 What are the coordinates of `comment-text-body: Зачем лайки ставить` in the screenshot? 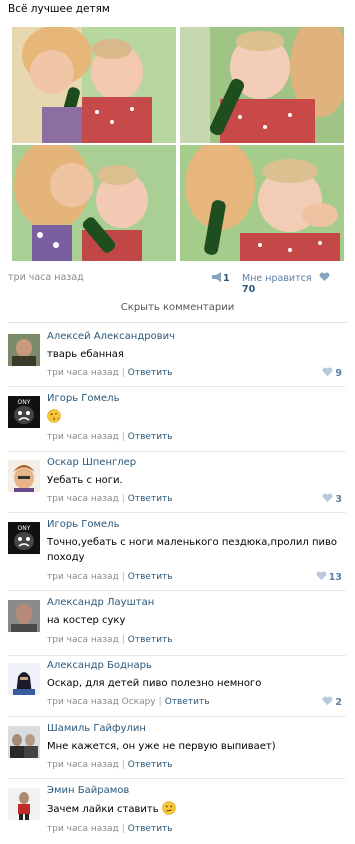 It's located at (103, 809).